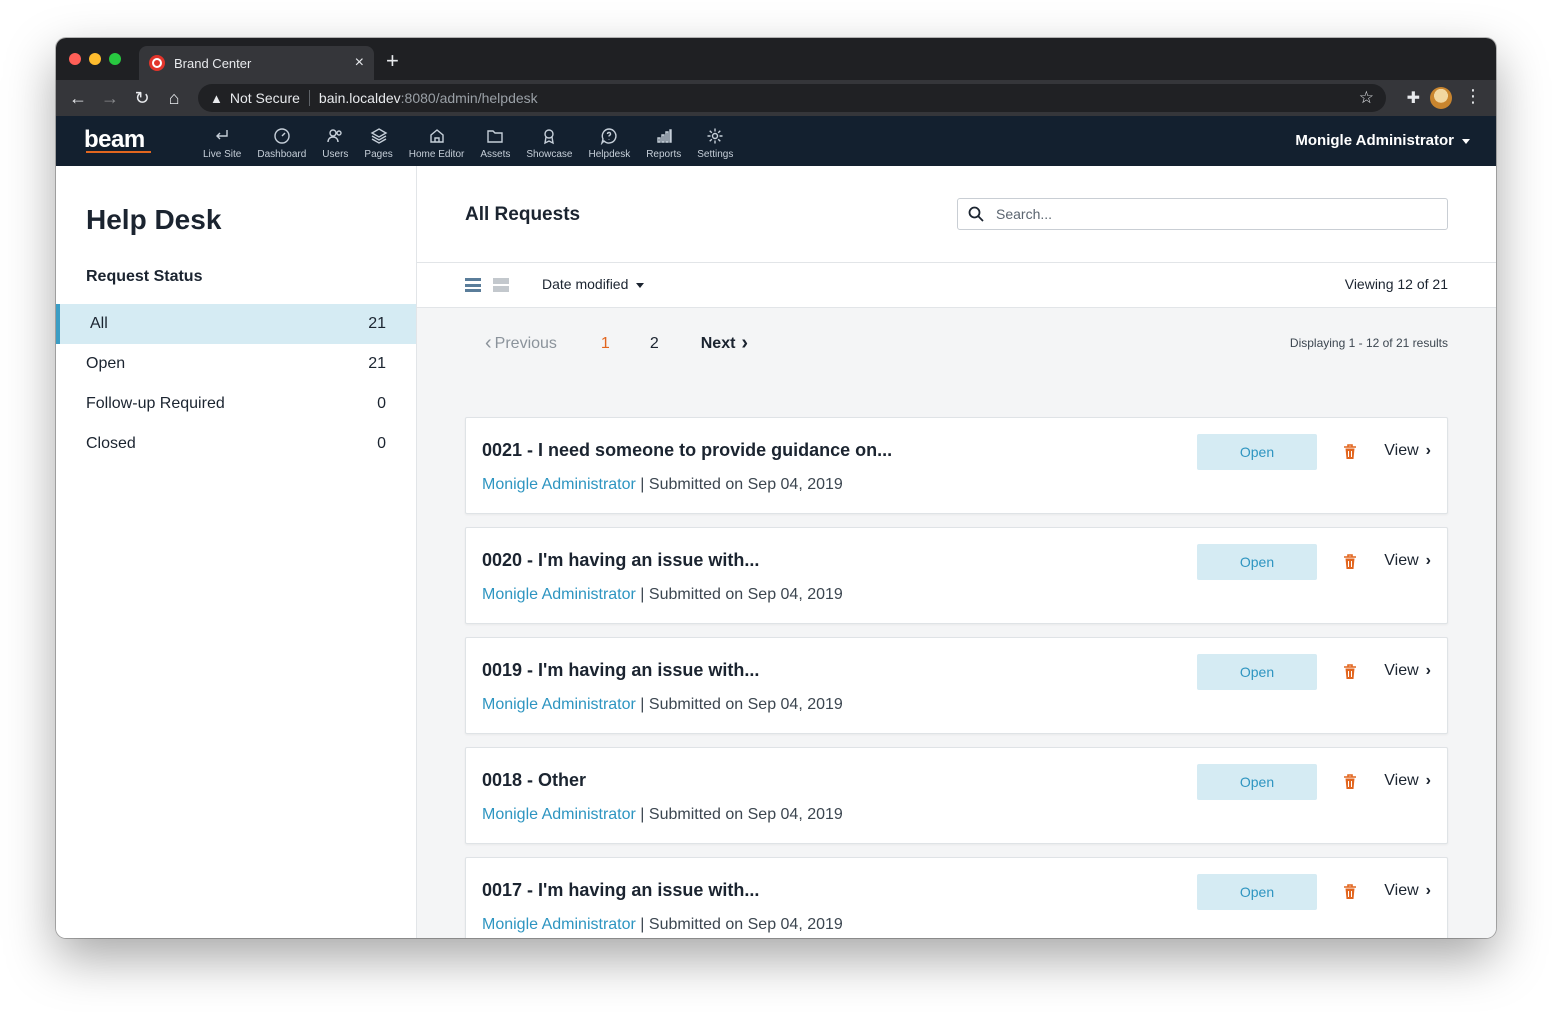  What do you see at coordinates (956, 285) in the screenshot?
I see `filter-bar: Date modified Viewing 12 of 21` at bounding box center [956, 285].